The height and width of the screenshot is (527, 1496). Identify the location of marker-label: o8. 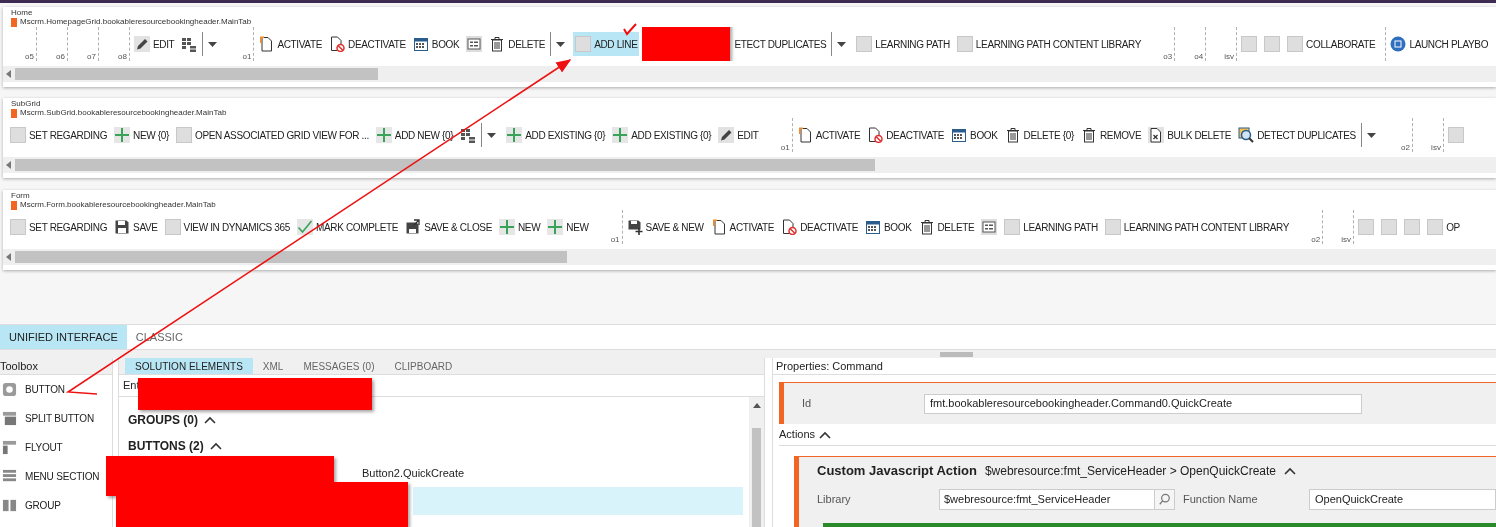
(122, 56).